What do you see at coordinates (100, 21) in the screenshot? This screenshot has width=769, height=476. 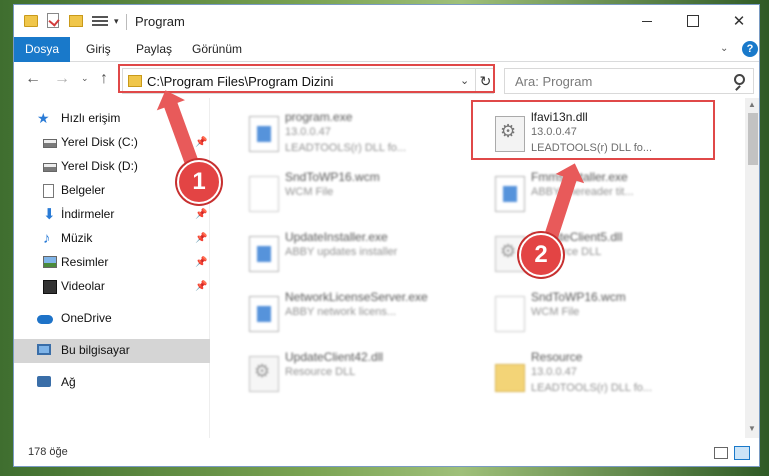 I see `view-options-icon` at bounding box center [100, 21].